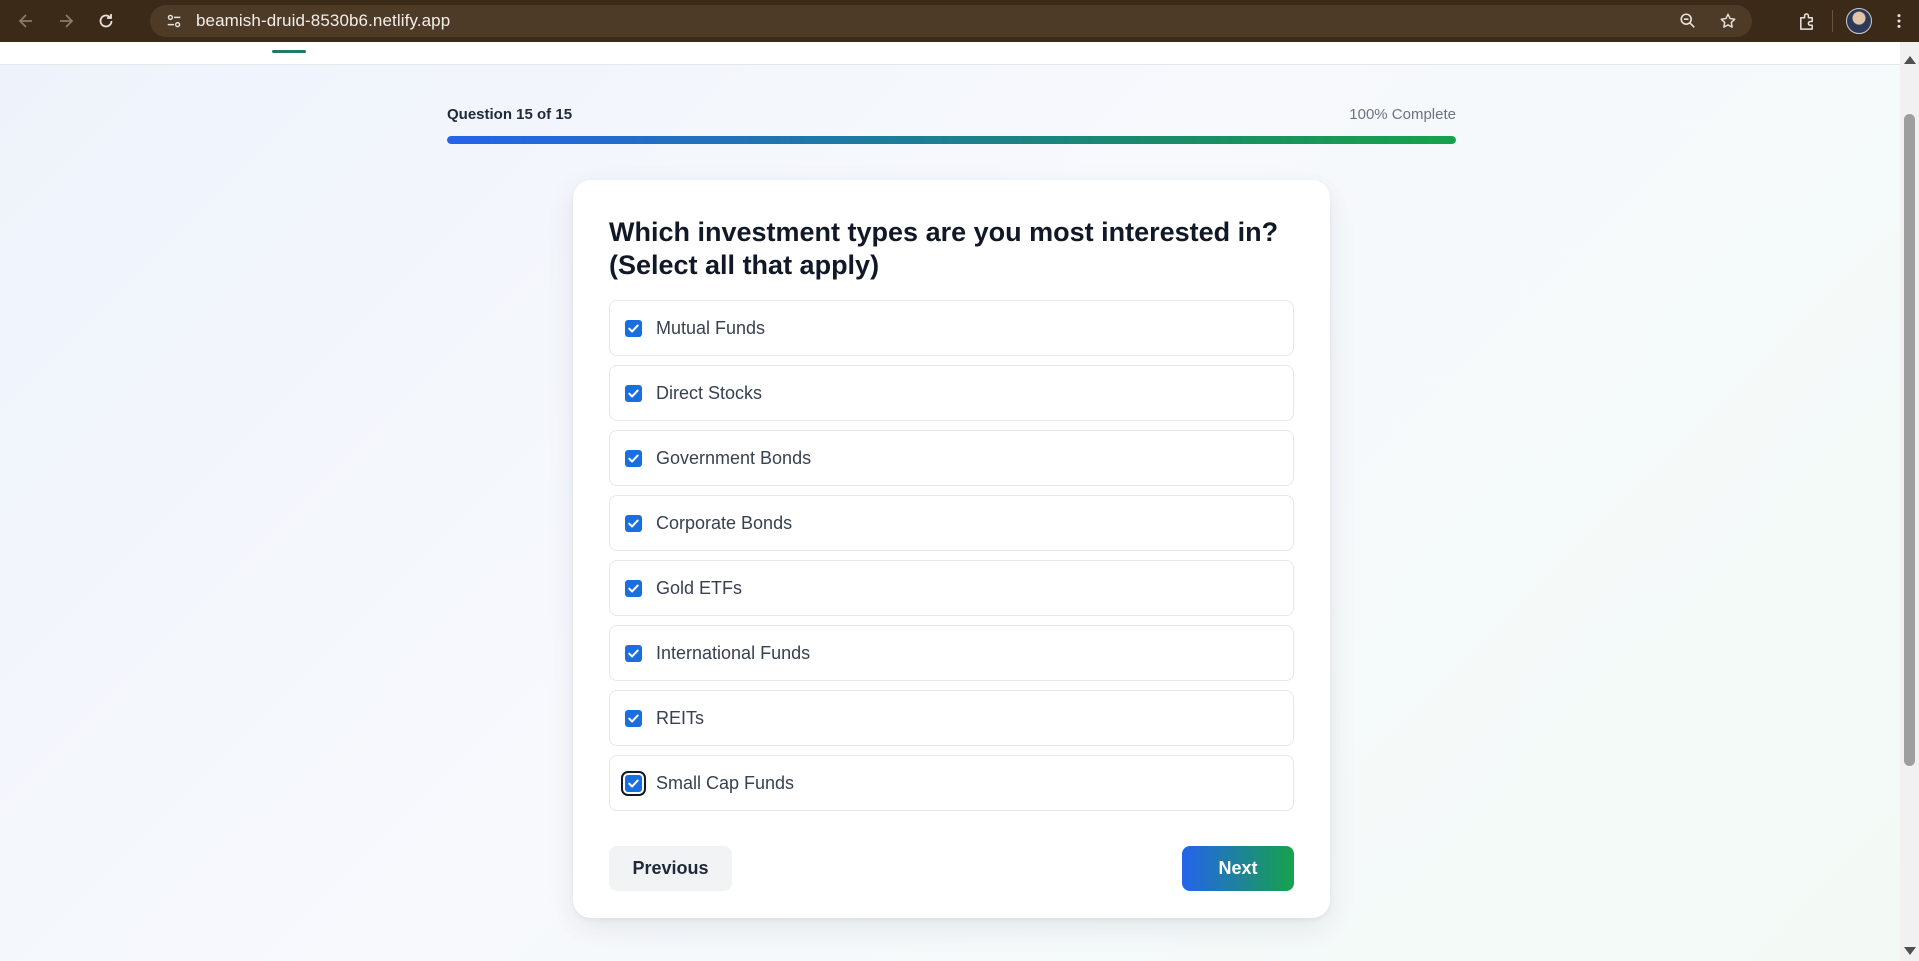 This screenshot has height=961, width=1919. I want to click on menu-button, so click(1899, 21).